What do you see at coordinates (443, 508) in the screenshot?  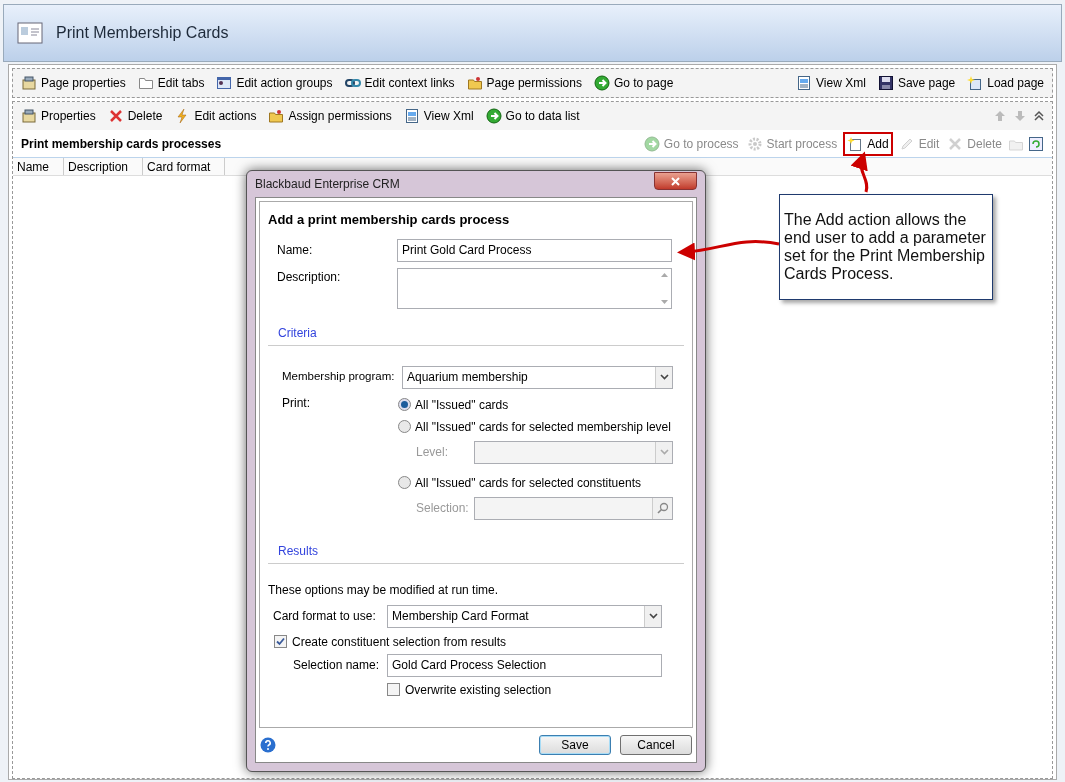 I see `field-label: Selection:` at bounding box center [443, 508].